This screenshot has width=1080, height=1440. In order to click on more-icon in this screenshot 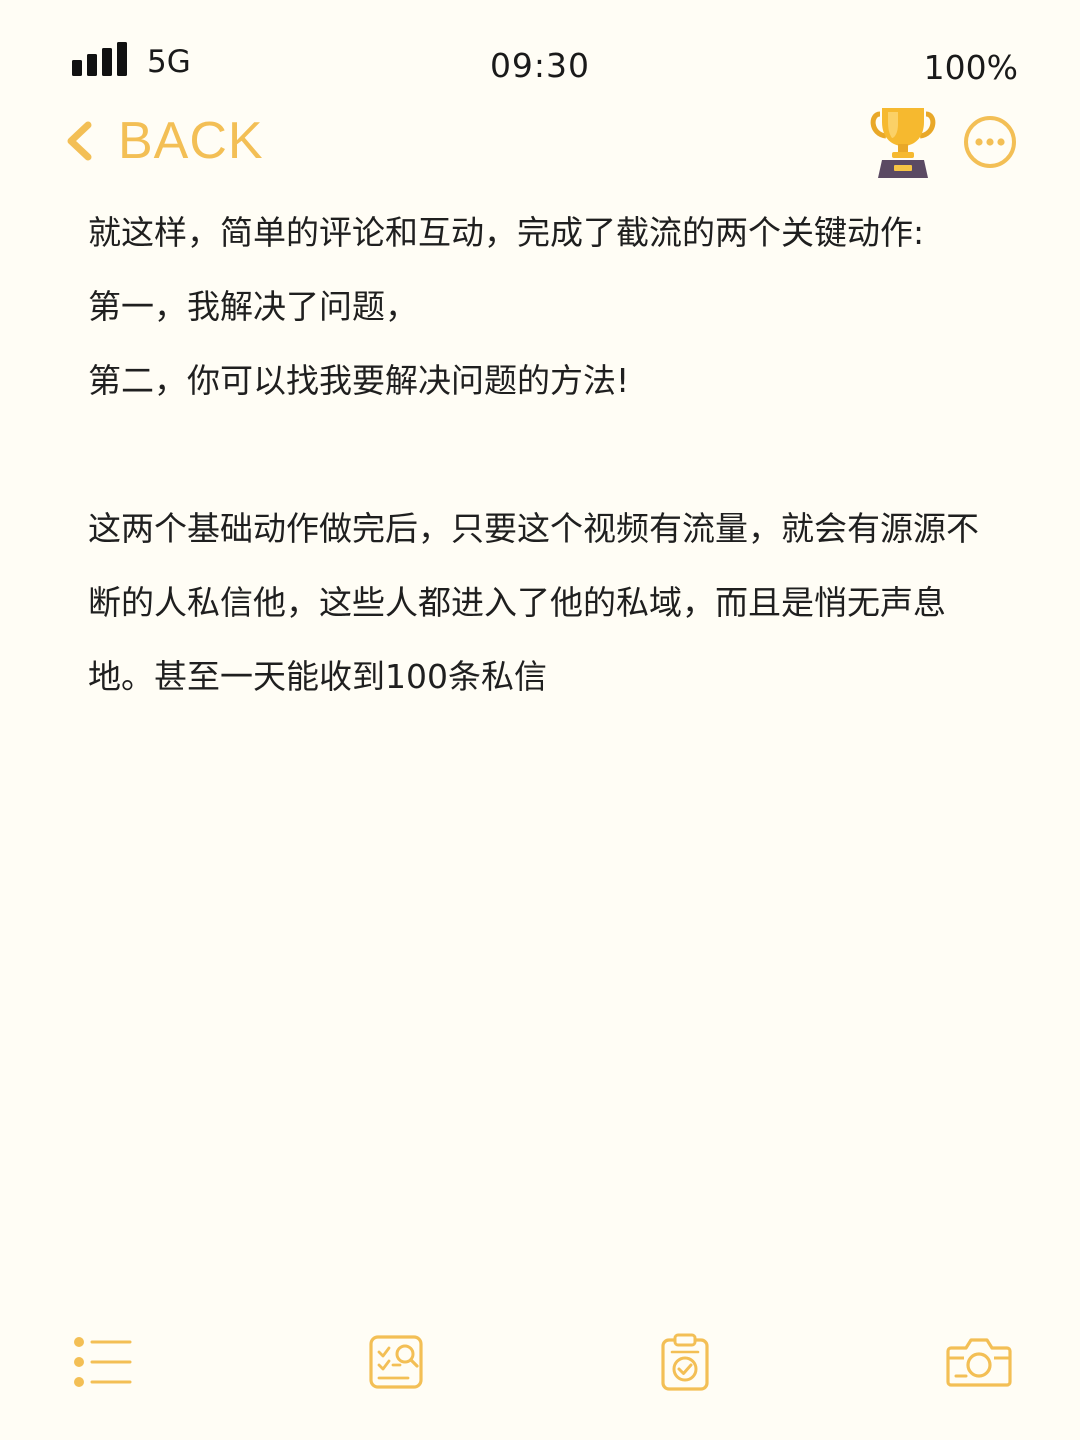, I will do `click(990, 142)`.